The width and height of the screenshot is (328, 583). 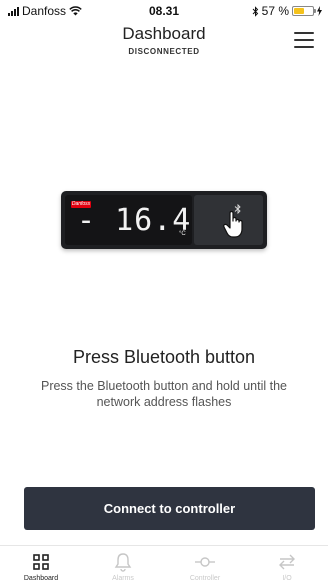 I want to click on tab-label: Dashboard, so click(x=41, y=578).